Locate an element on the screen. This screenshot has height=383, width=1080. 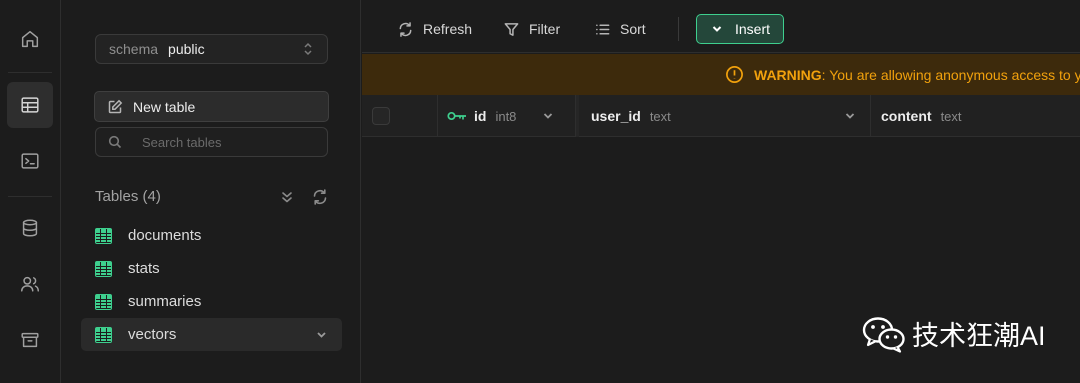
toolbar-divider is located at coordinates (678, 29).